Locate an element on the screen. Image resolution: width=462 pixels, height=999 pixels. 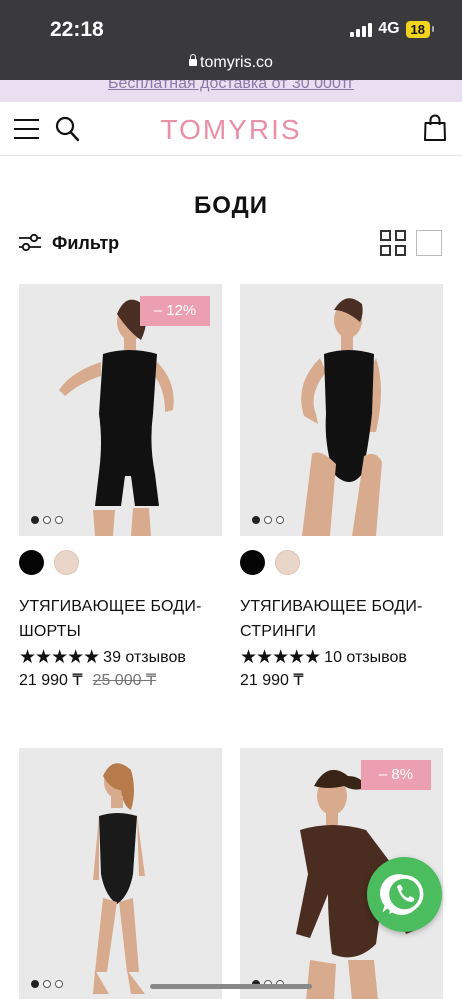
shopping-bag-icon is located at coordinates (435, 127).